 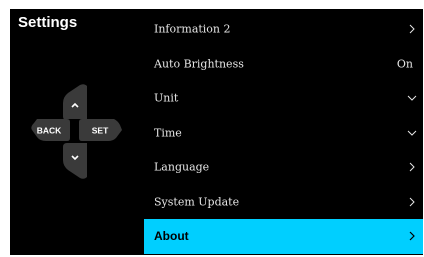 I want to click on menu-item-time: Time, so click(x=283, y=133).